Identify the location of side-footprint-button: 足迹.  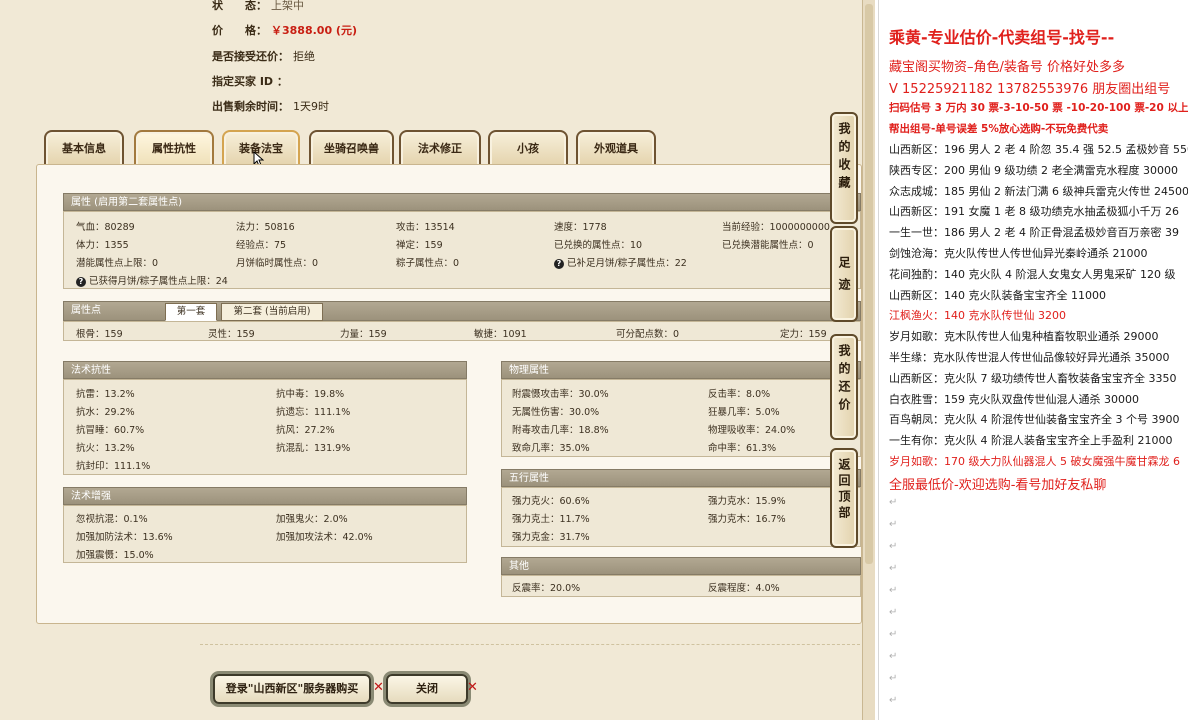
(844, 274).